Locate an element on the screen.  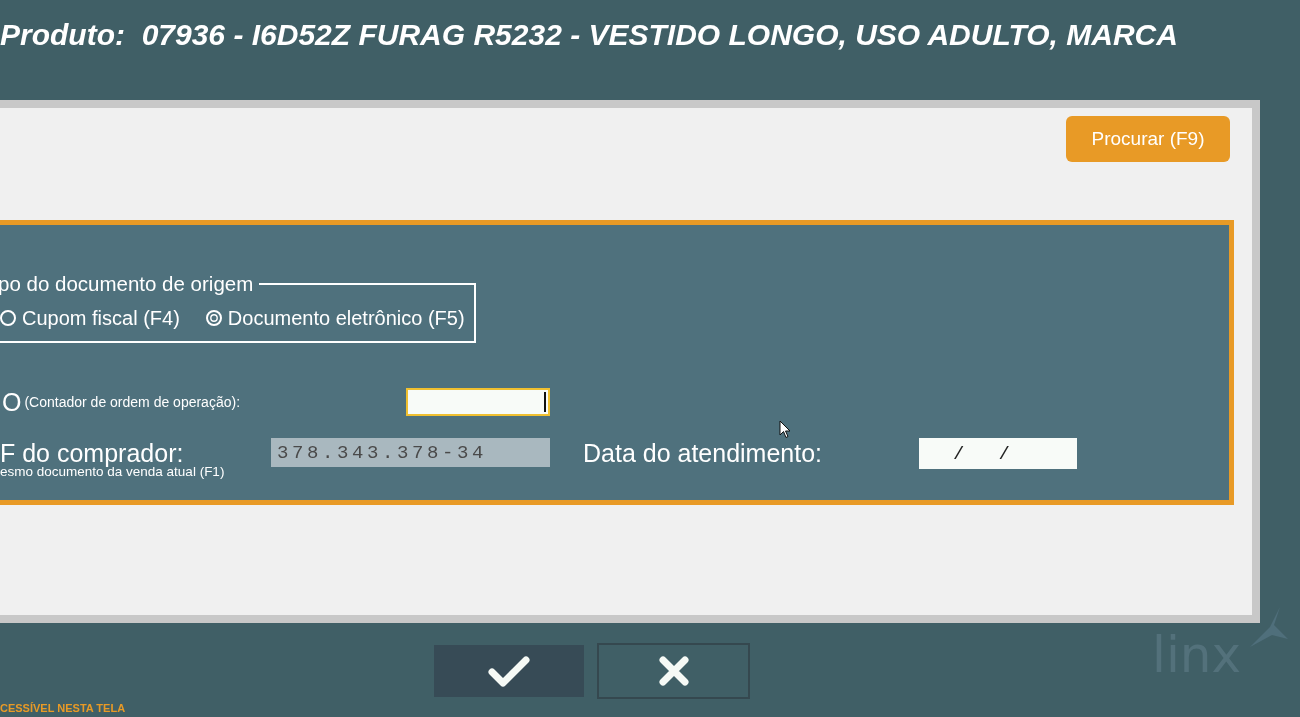
notice-text: CESSÍVEL NESTA TELA is located at coordinates (63, 708).